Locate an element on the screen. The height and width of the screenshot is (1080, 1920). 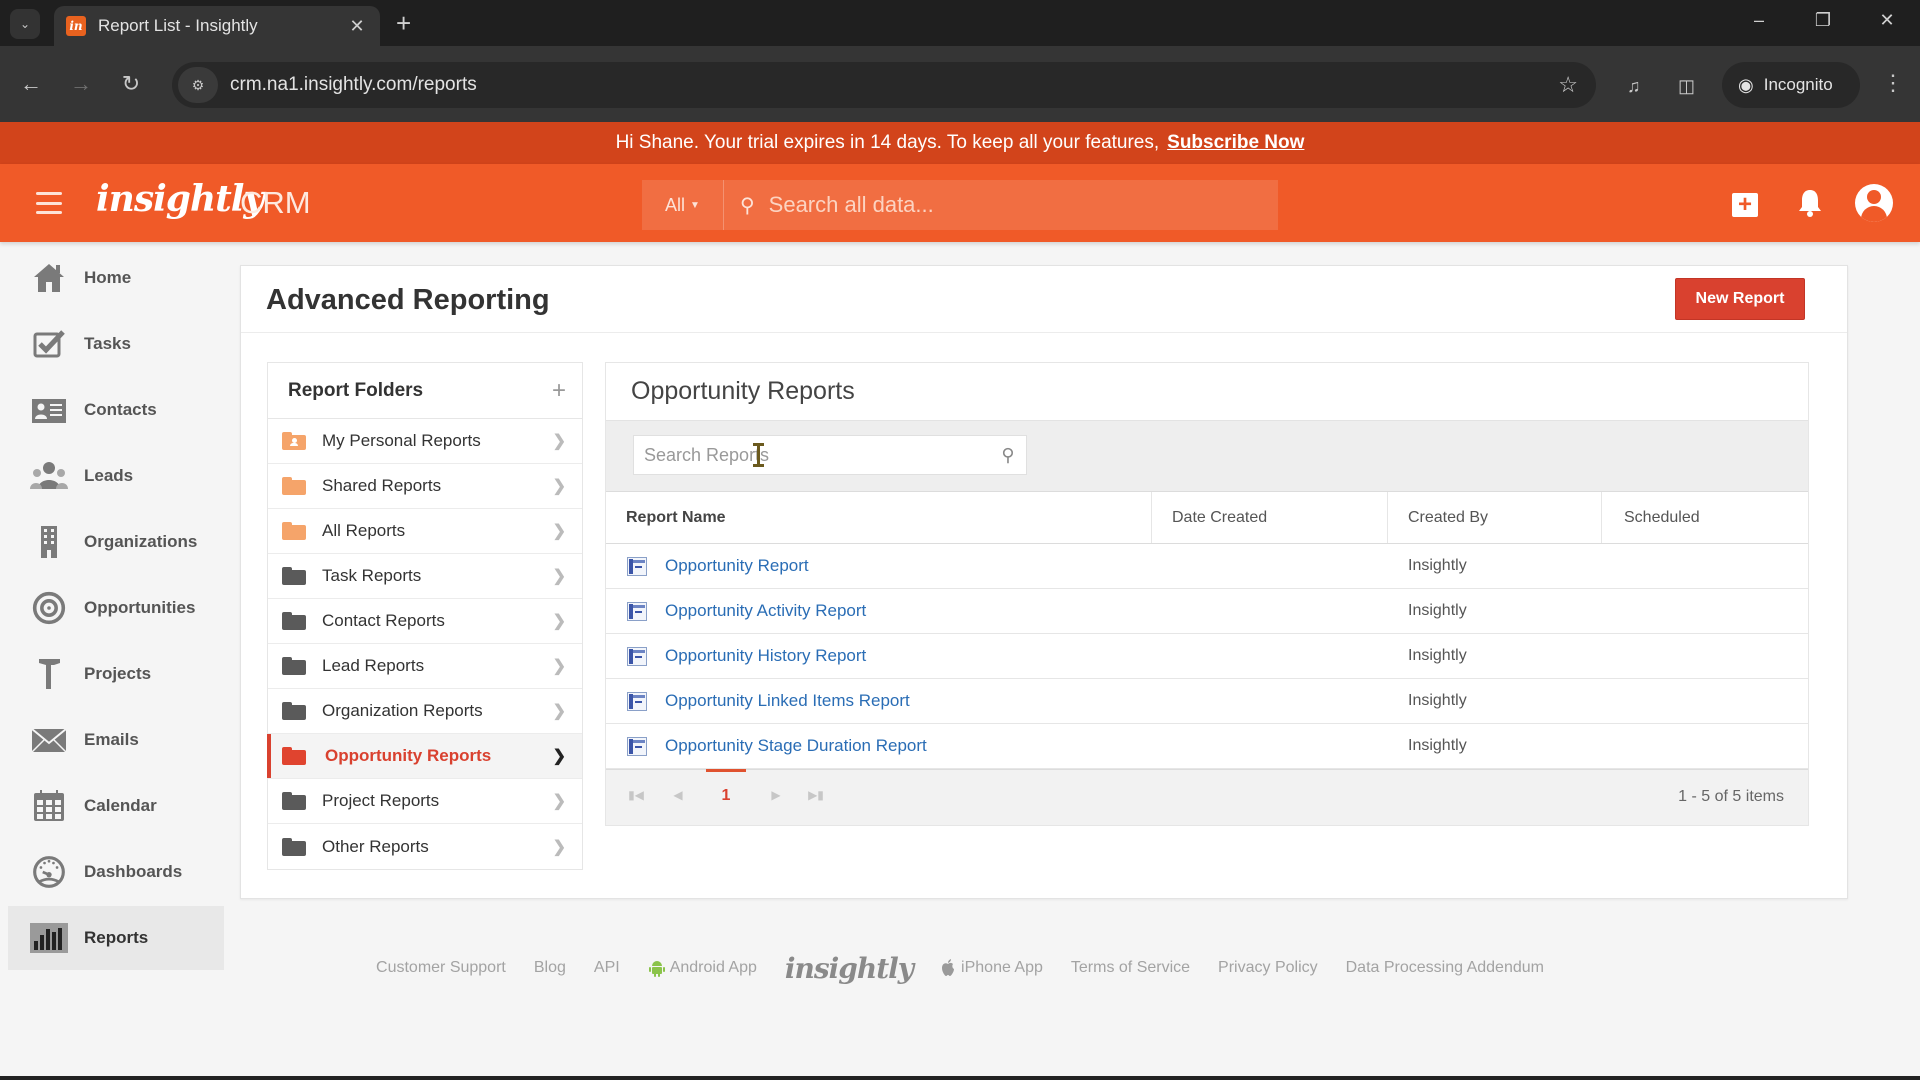
folder-label: Task Reports is located at coordinates (372, 575).